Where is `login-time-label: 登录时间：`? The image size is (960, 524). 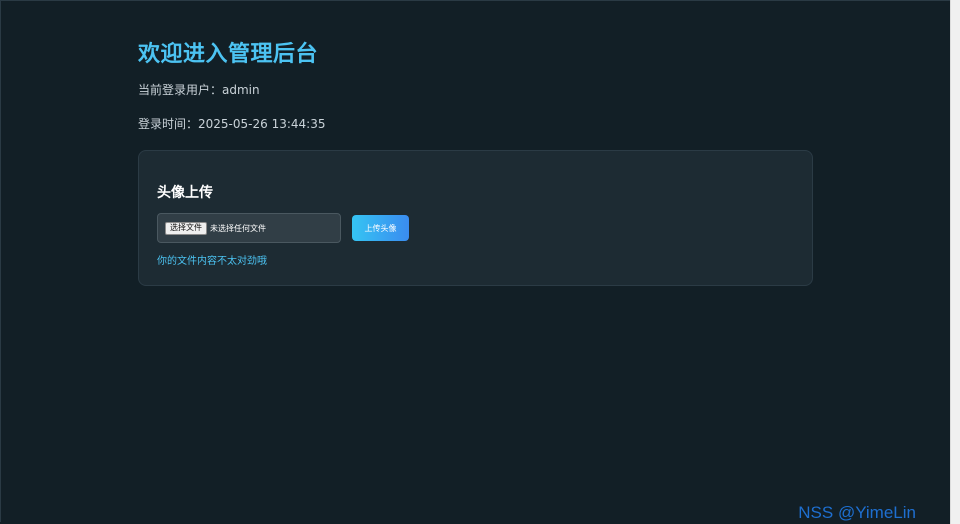
login-time-label: 登录时间： is located at coordinates (168, 124).